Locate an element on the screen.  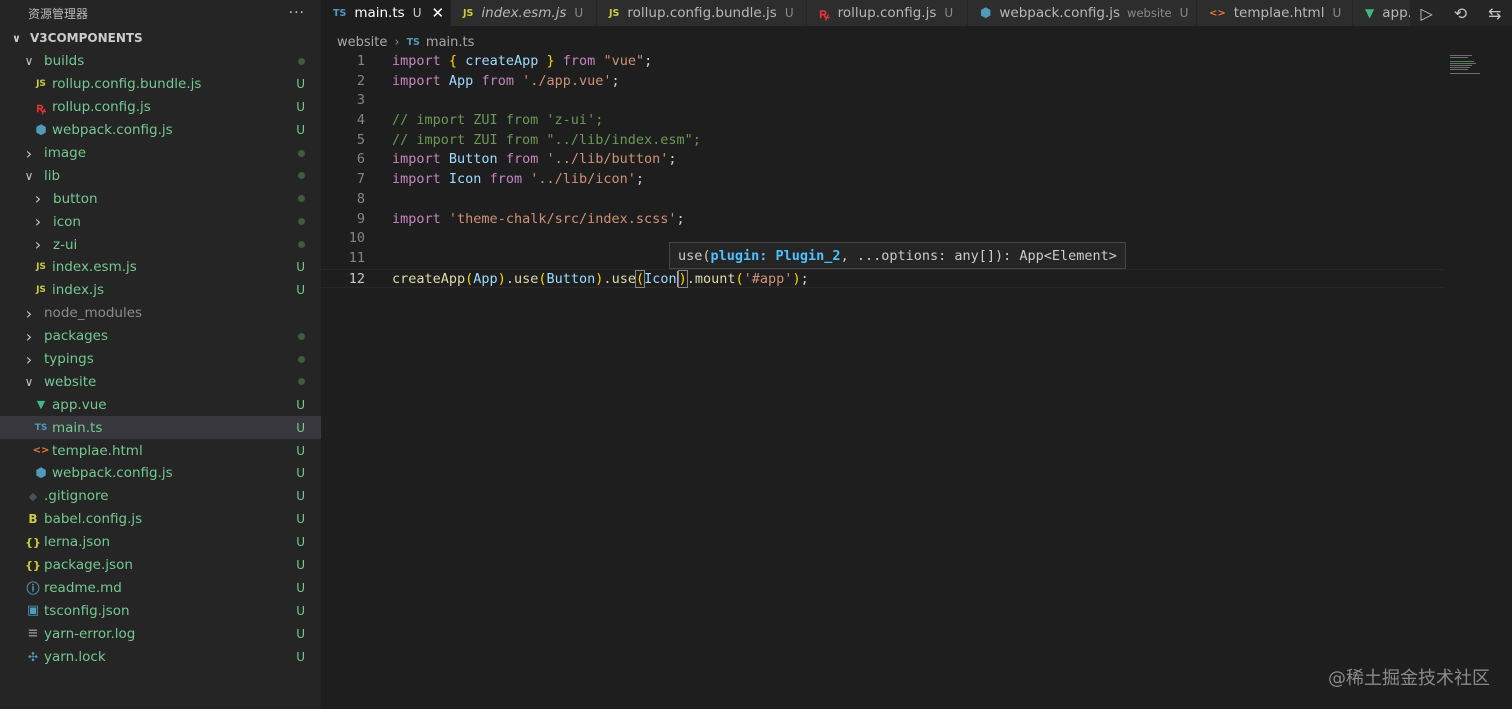
tree-item-builds: ∨ builds is located at coordinates (160, 61).